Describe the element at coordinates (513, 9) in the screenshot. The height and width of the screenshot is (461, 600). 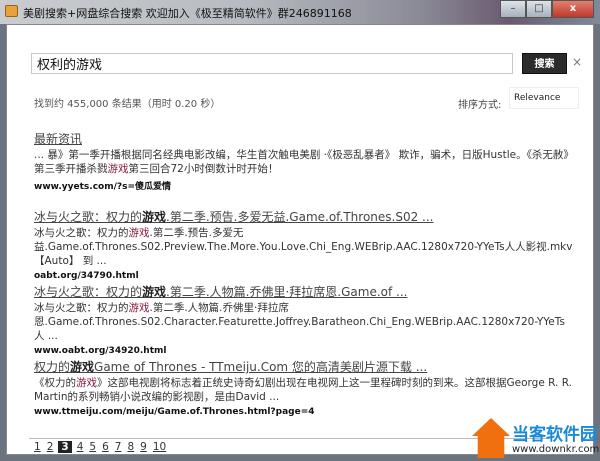
I see `minimize-button: –` at that location.